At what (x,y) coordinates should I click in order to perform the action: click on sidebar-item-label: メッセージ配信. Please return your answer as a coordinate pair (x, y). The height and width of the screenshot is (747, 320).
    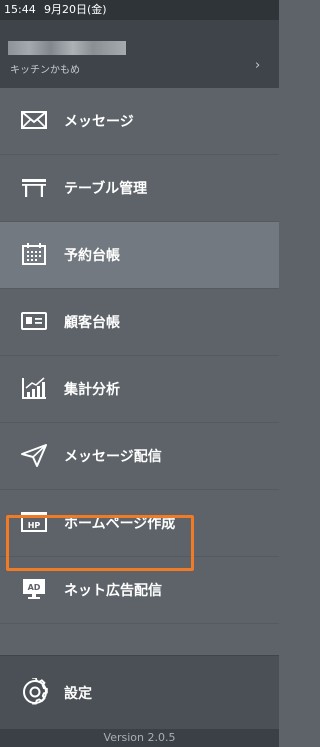
    Looking at the image, I should click on (113, 457).